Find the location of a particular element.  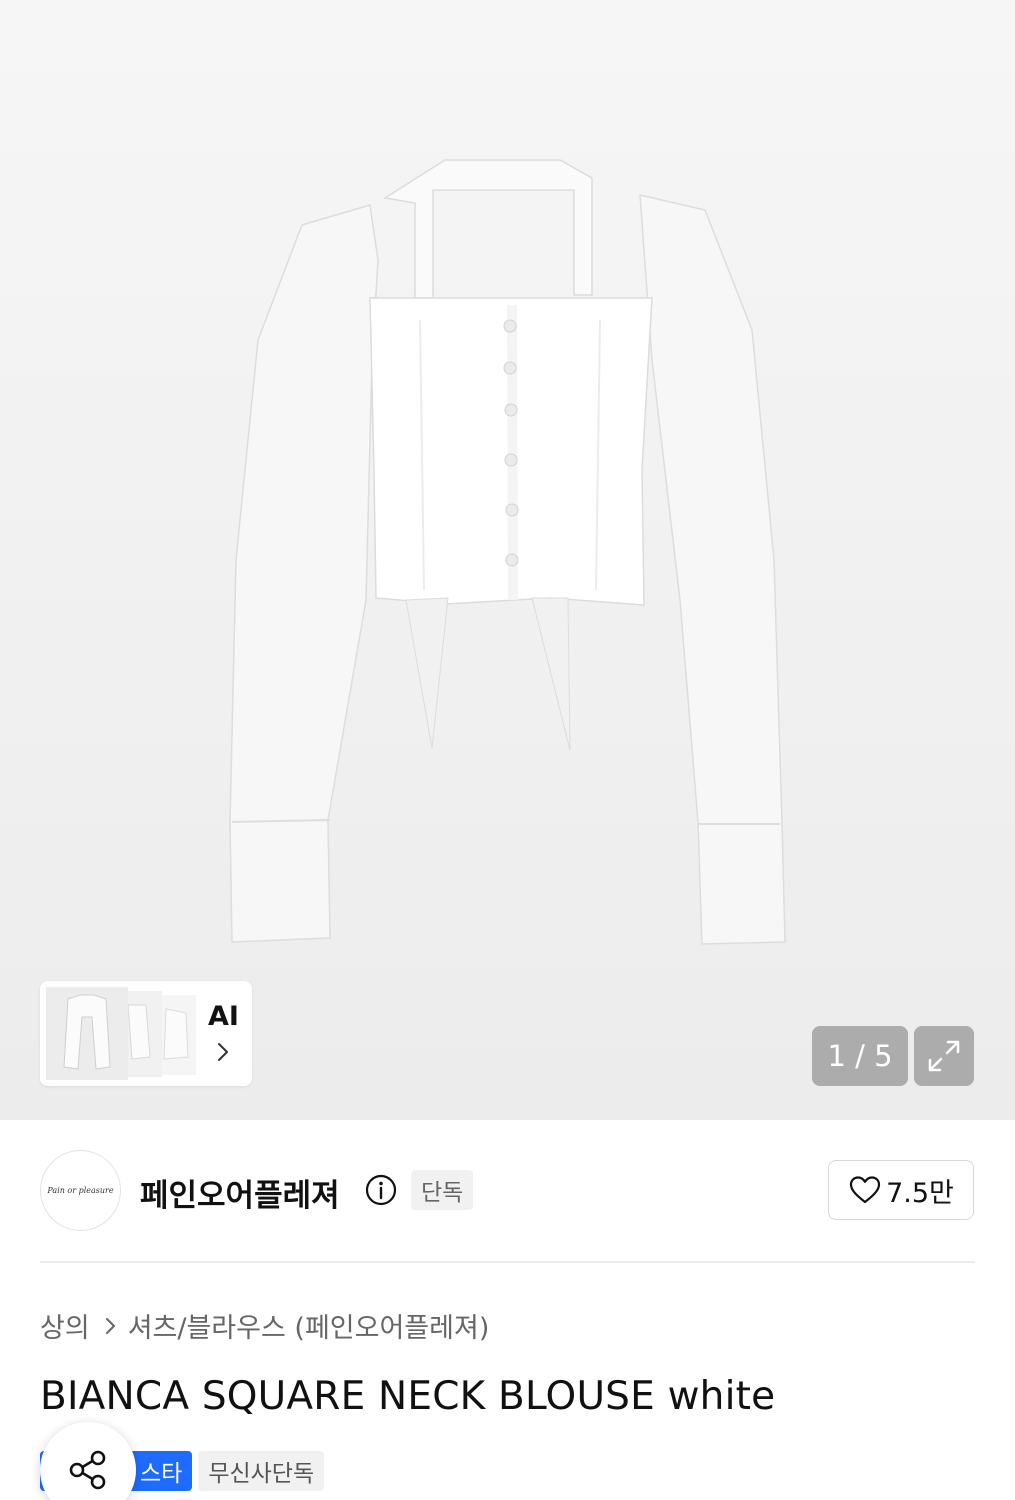

share-icon is located at coordinates (87, 1470).